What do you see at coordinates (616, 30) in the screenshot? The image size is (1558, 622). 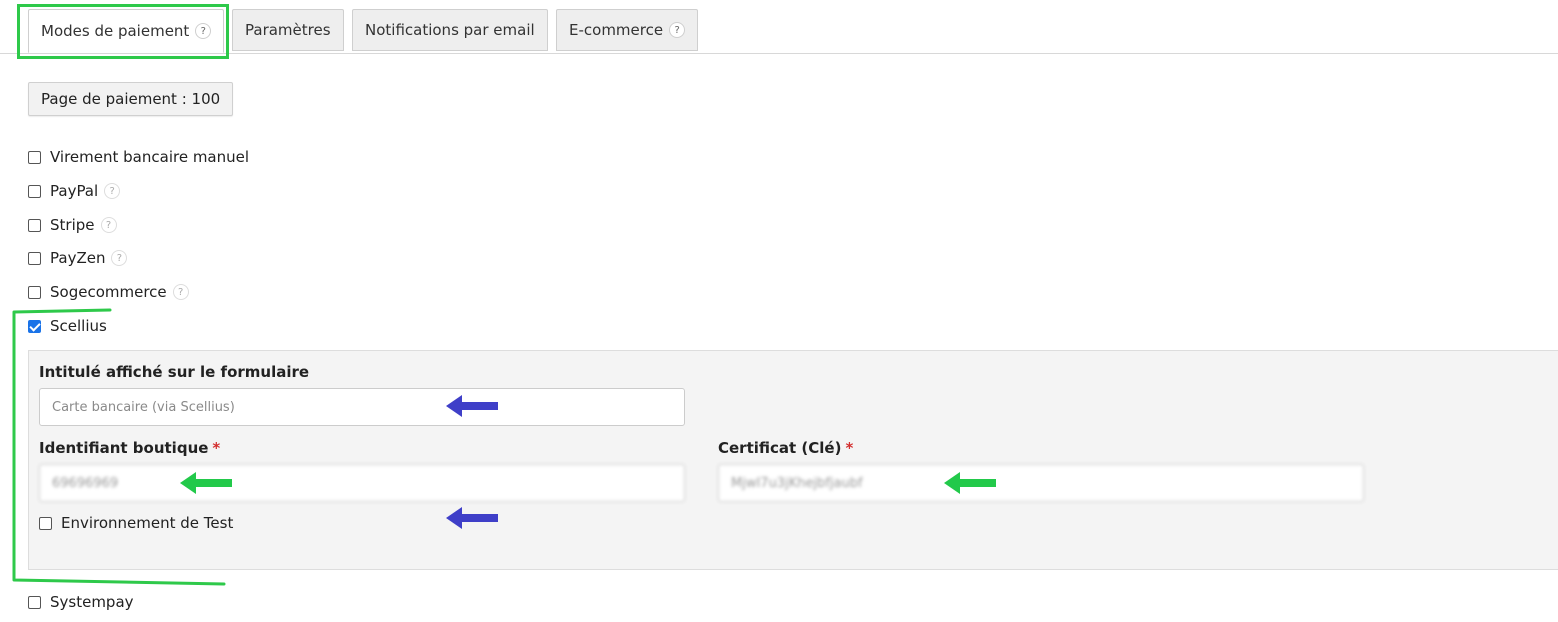 I see `tab-label: E-commerce` at bounding box center [616, 30].